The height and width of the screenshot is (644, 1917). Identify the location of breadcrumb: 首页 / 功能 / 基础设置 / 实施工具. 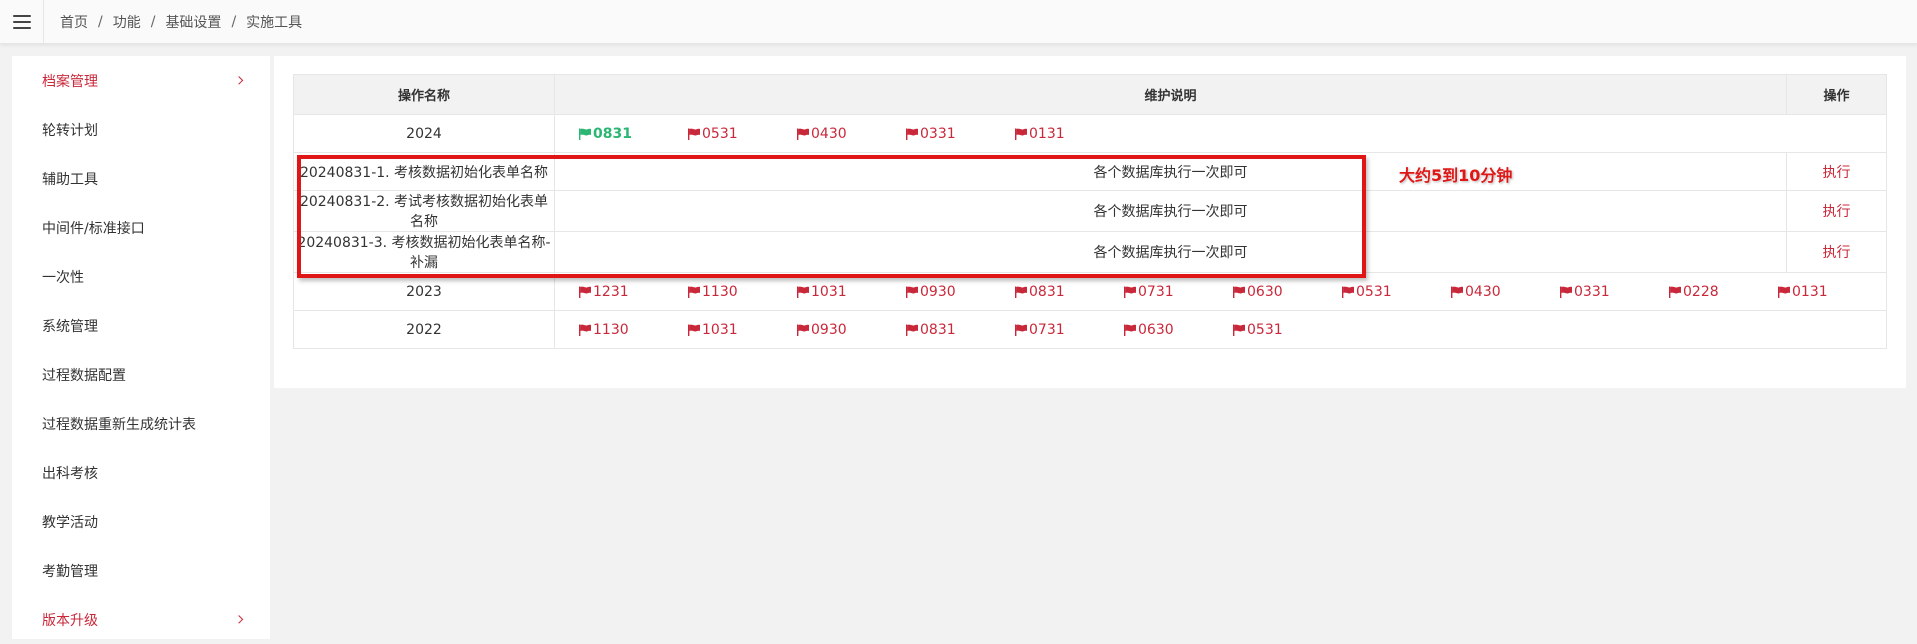
(181, 21).